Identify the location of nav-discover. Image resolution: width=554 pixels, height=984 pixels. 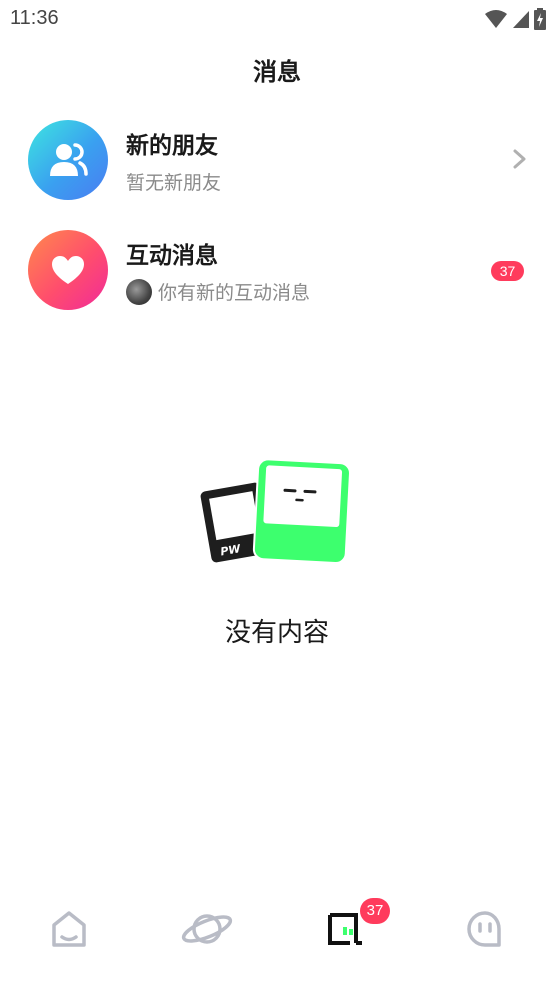
(207, 929).